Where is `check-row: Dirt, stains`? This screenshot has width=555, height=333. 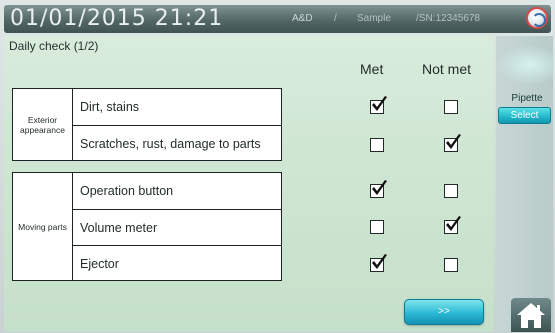 check-row: Dirt, stains is located at coordinates (177, 107).